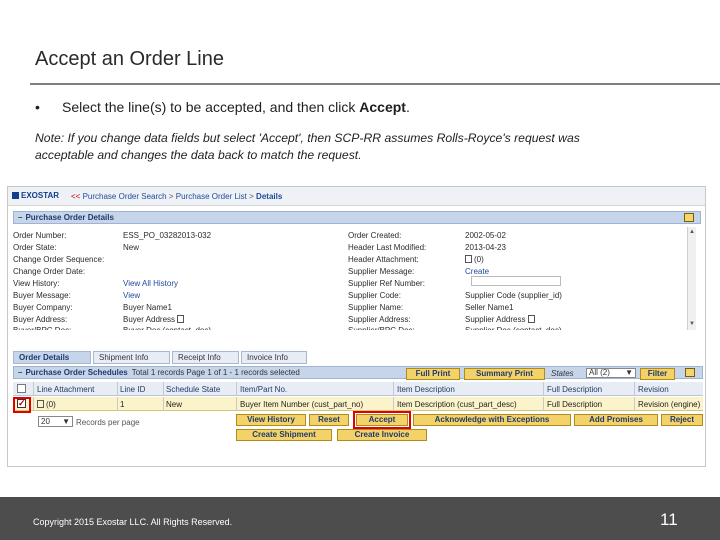 Image resolution: width=720 pixels, height=540 pixels. Describe the element at coordinates (42, 328) in the screenshot. I see `label-buyer-doc: Buyer/BPC Doc:` at that location.